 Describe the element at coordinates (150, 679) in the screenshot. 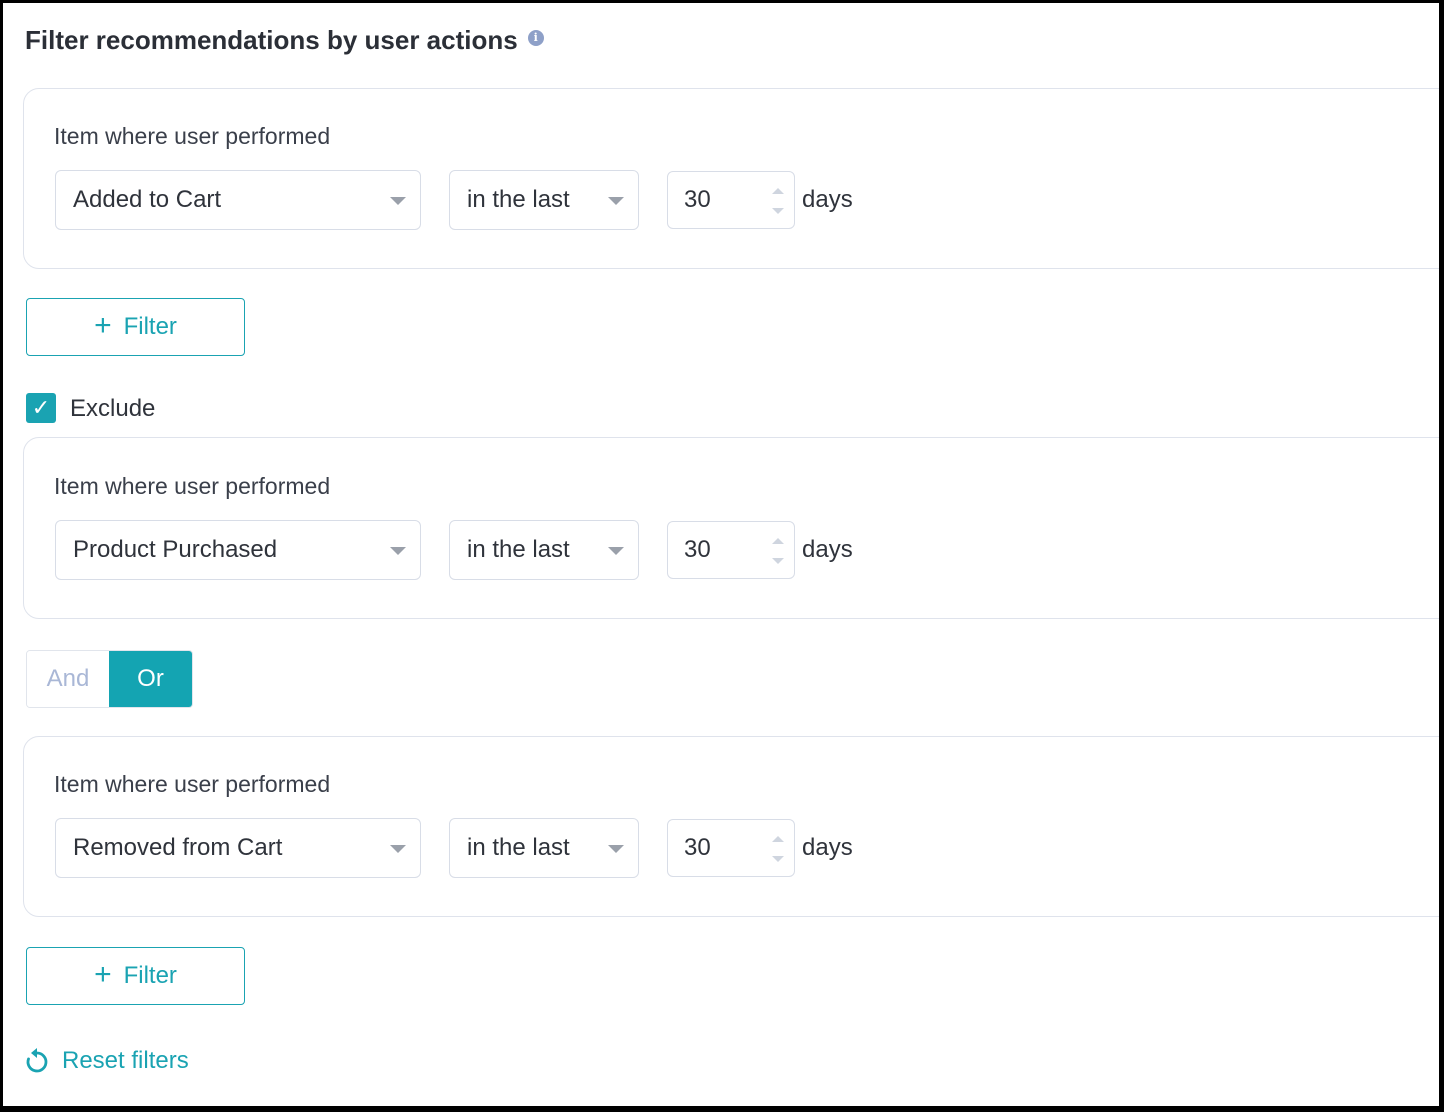

I see `toggle-or-button: Or` at that location.